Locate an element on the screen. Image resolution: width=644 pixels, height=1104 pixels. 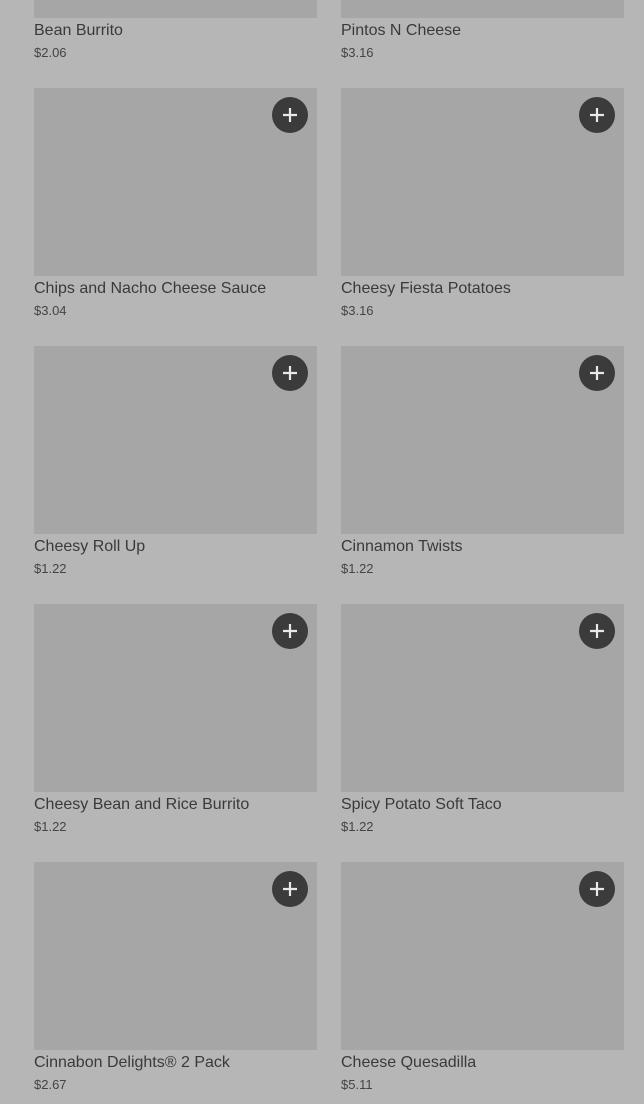
menu-item-card: Spicy Potato Soft Taco $1.22 is located at coordinates (482, 719).